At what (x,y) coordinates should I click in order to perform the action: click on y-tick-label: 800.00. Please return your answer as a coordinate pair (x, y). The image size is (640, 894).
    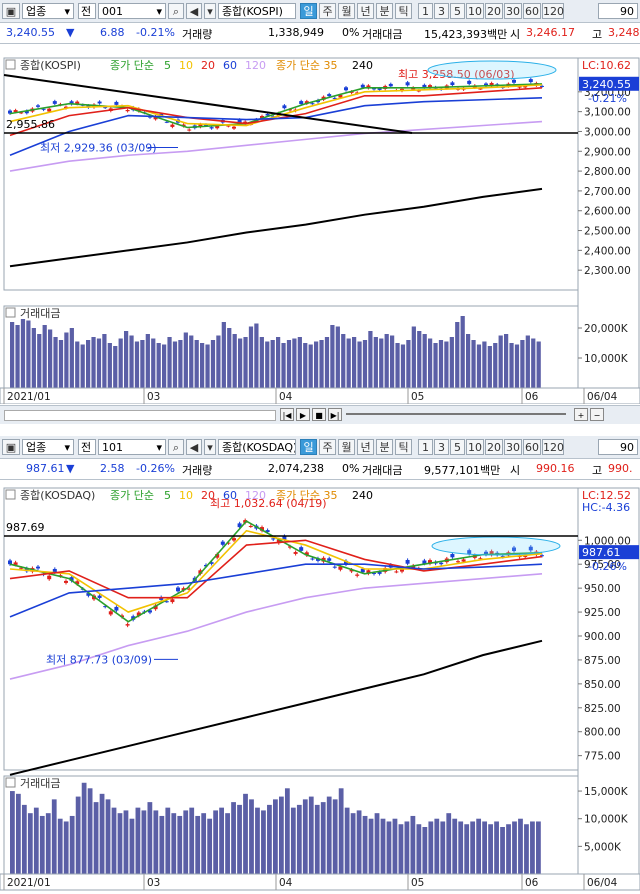
    Looking at the image, I should click on (602, 733).